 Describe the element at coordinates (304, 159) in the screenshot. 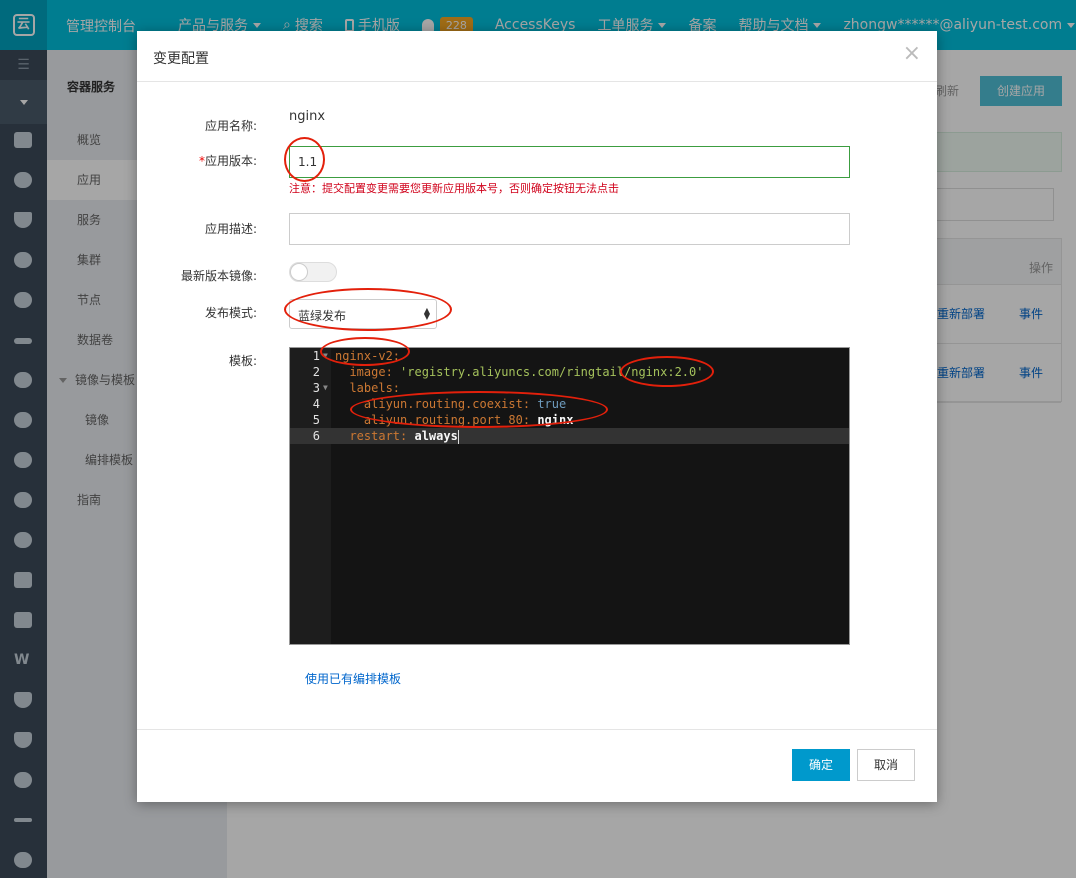

I see `annotation-circle-version` at that location.